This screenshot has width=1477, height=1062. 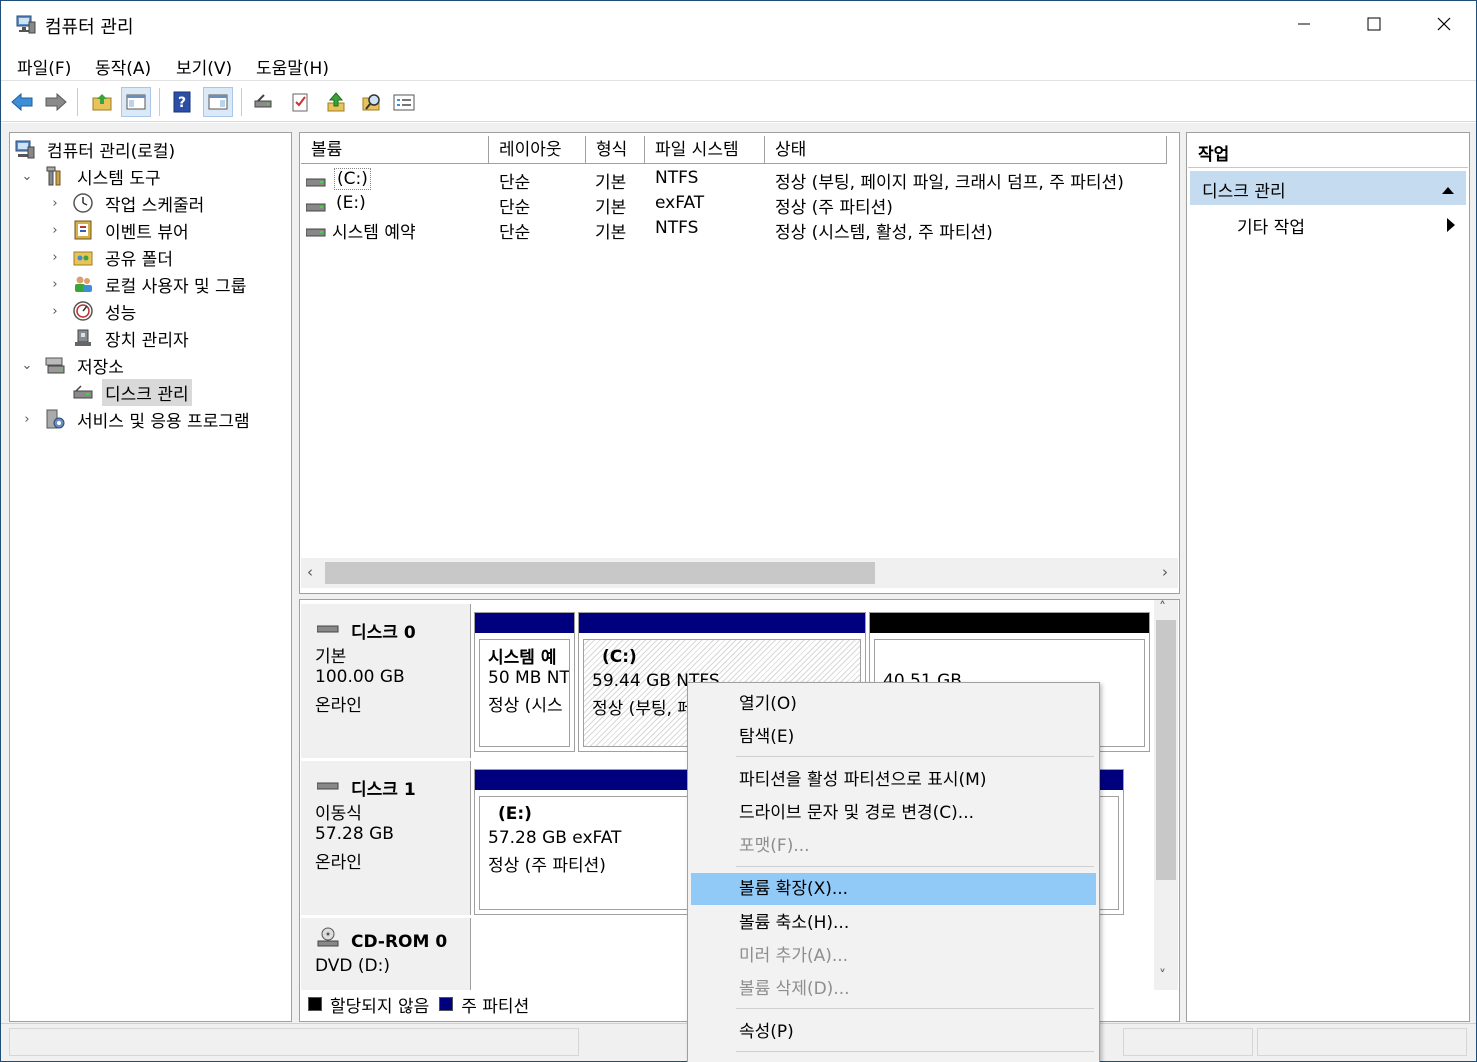 I want to click on menu-bar: 파일(F) 동작(A) 보기(V) 도움말(H), so click(x=738, y=64).